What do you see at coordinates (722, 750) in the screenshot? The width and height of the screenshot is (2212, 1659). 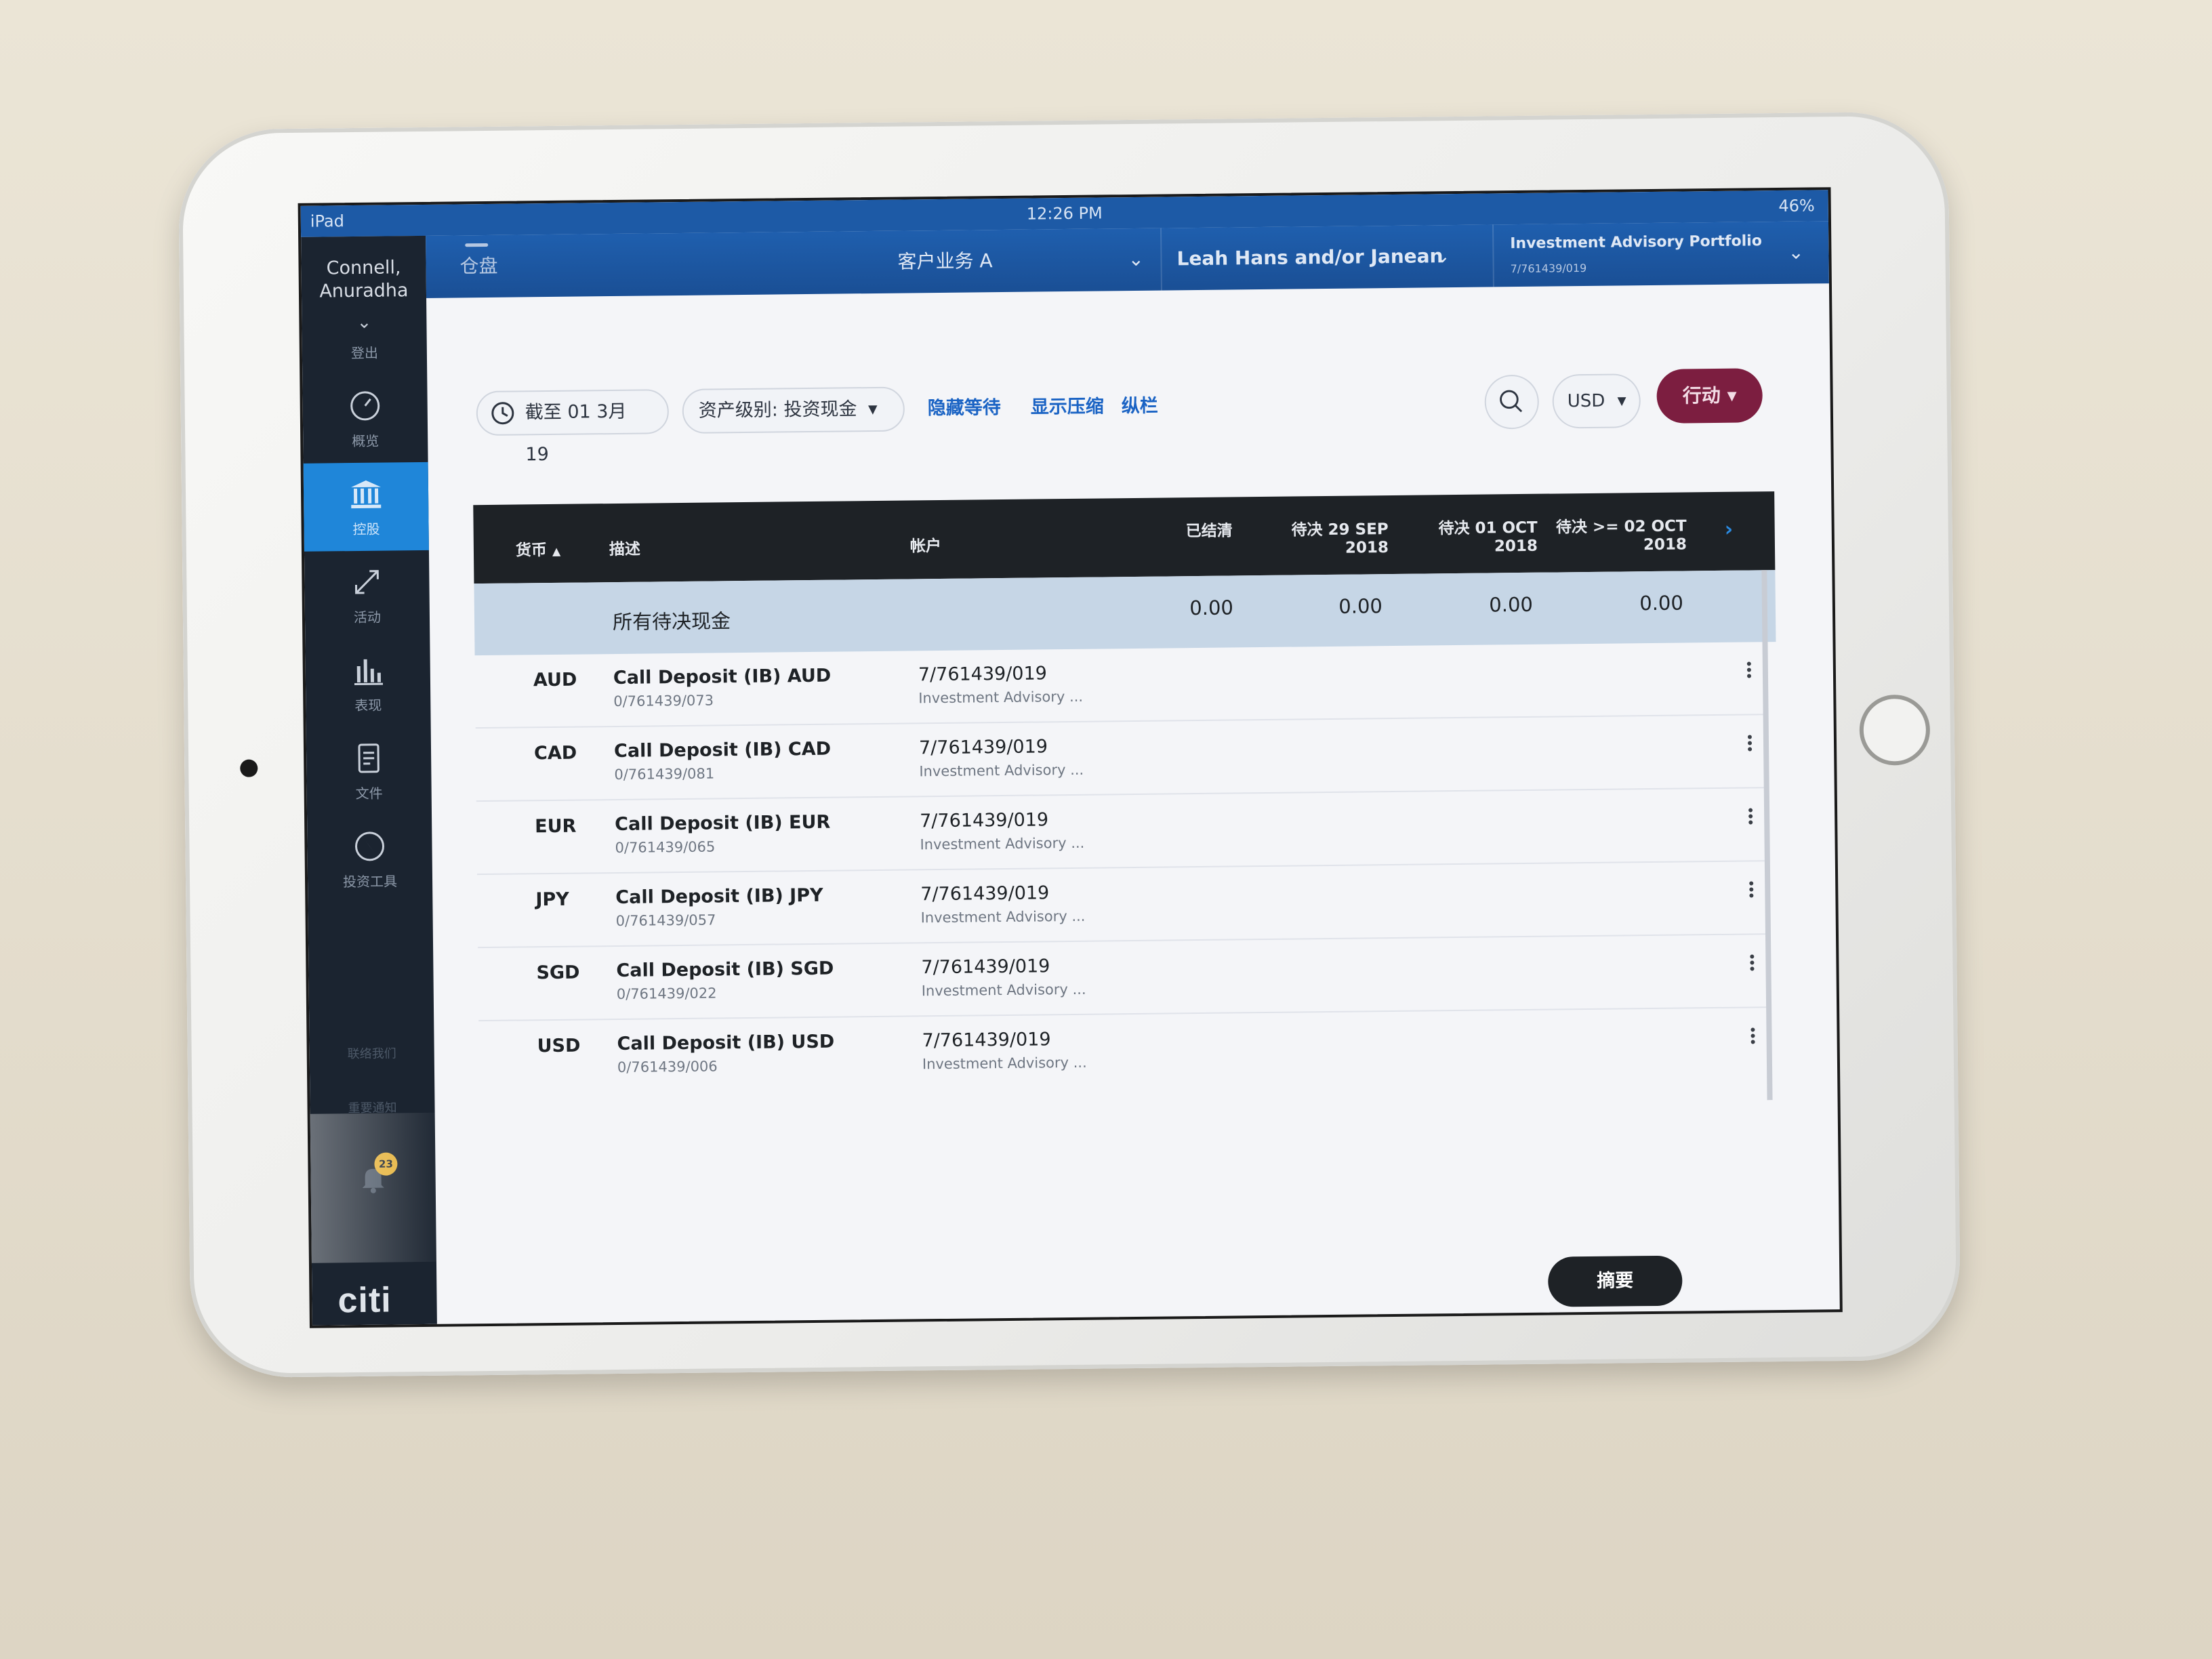 I see `row-description: Call Deposit (IB) CAD` at bounding box center [722, 750].